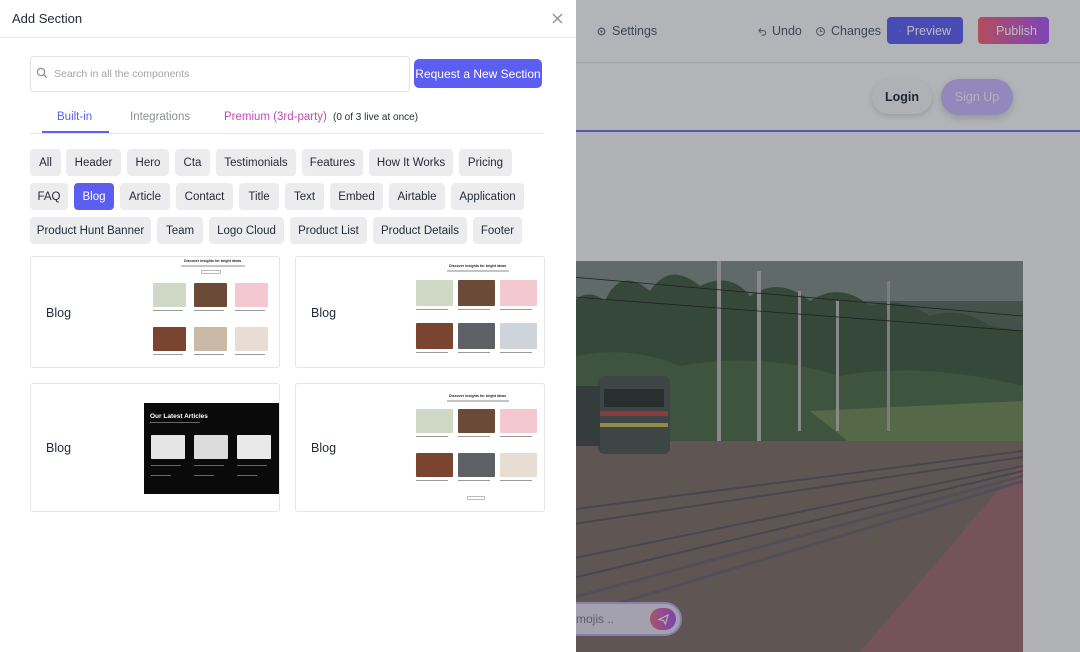 The height and width of the screenshot is (652, 1080). What do you see at coordinates (229, 74) in the screenshot?
I see `search-input` at bounding box center [229, 74].